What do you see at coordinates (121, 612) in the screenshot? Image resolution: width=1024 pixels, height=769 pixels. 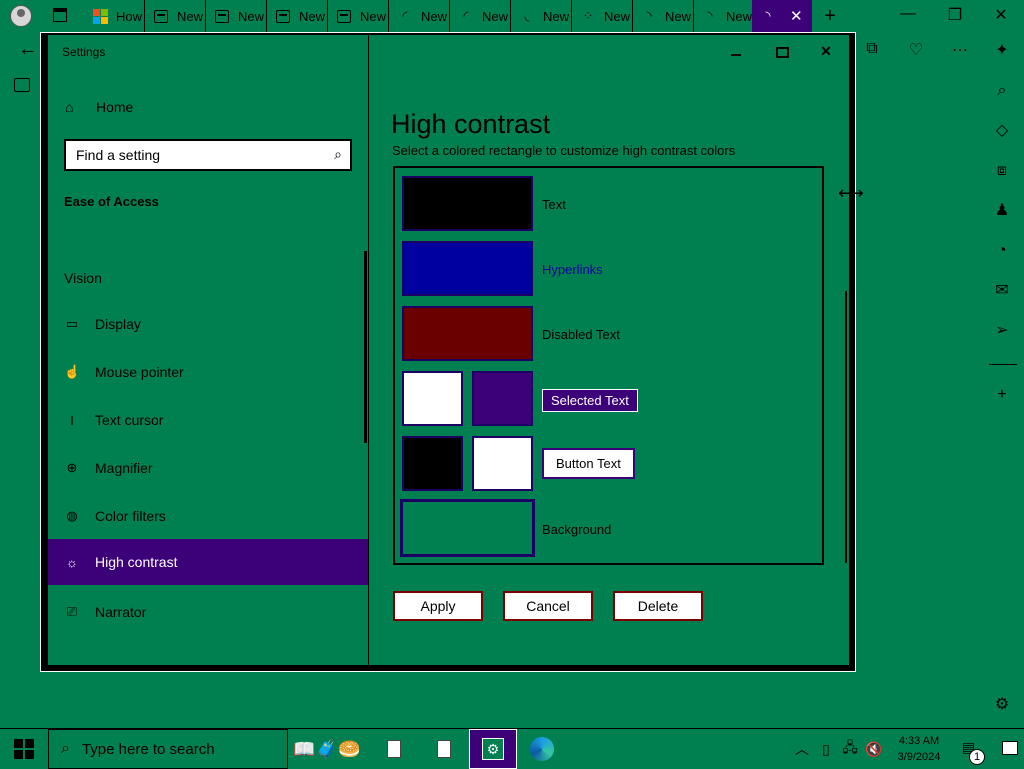 I see `nav-item-label: Narrator` at bounding box center [121, 612].